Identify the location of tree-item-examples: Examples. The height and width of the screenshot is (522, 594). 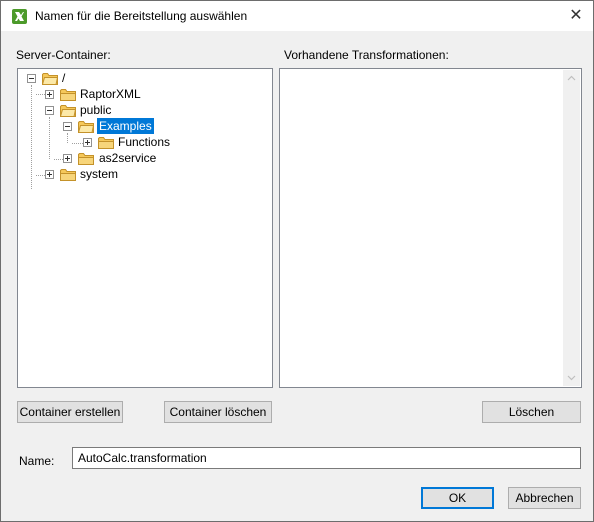
(143, 126).